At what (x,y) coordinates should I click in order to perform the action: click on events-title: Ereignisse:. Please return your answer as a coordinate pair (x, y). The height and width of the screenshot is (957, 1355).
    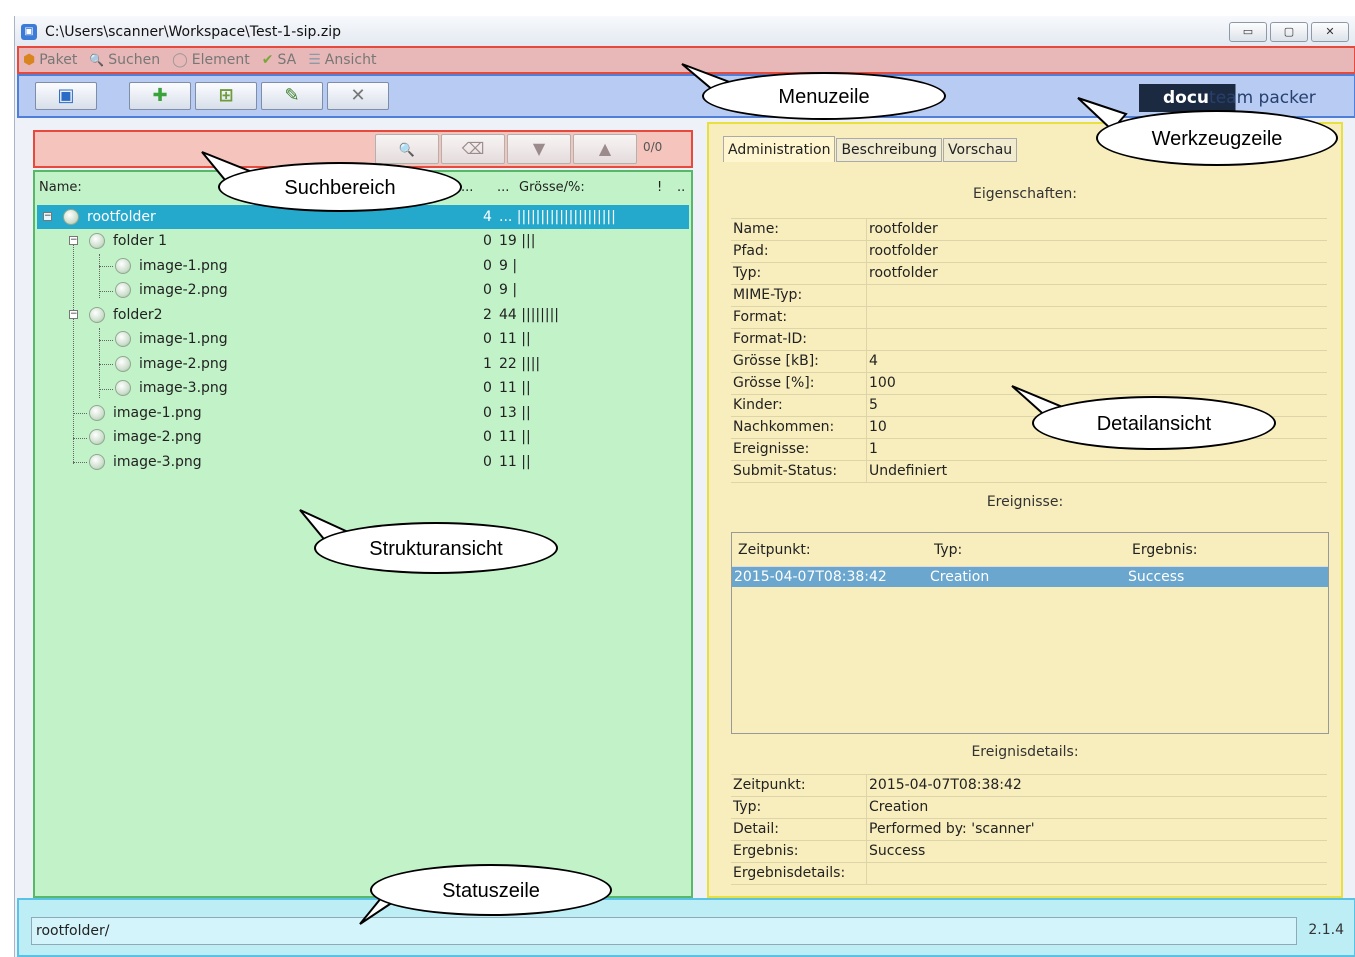
    Looking at the image, I should click on (1025, 502).